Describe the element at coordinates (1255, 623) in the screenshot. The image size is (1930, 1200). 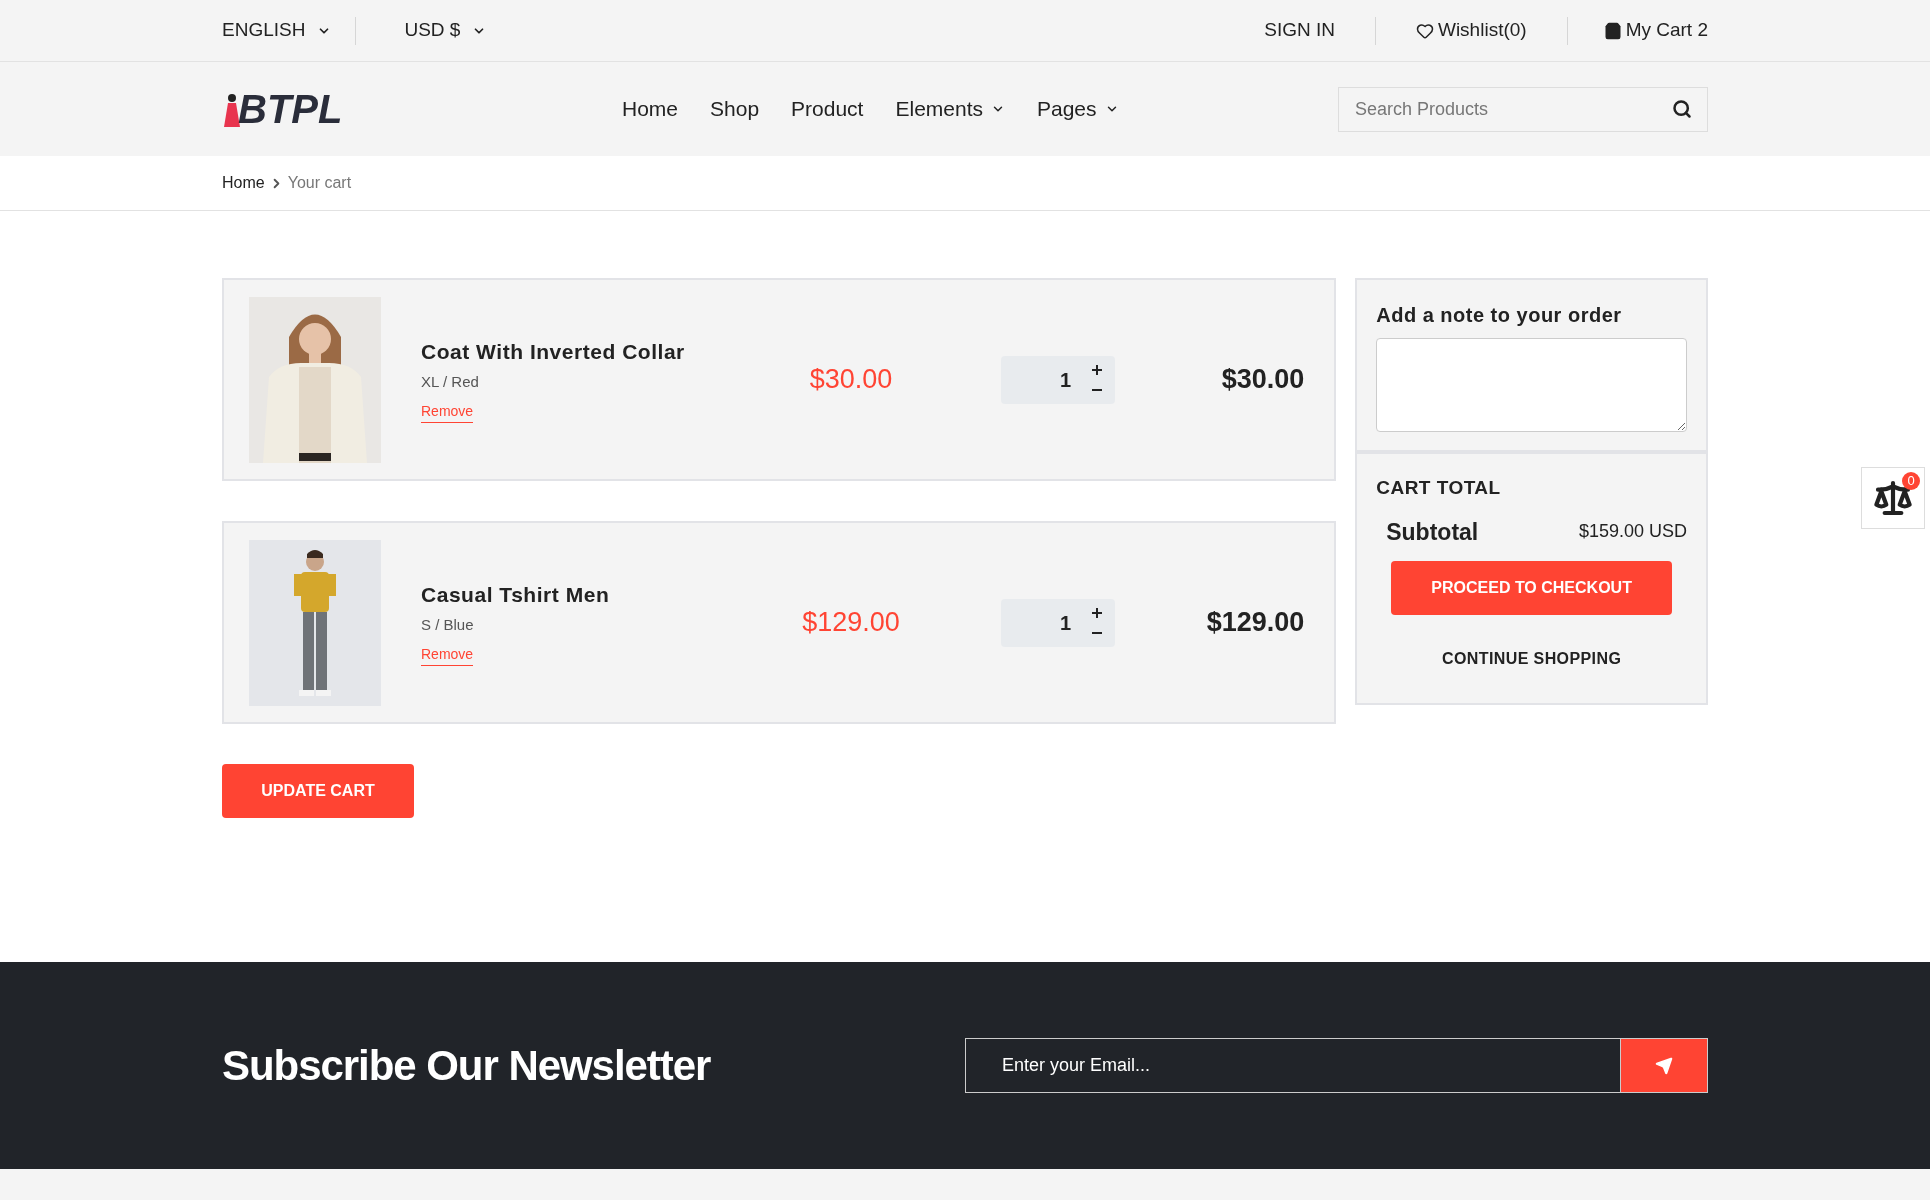
I see `line-total: $129.00` at that location.